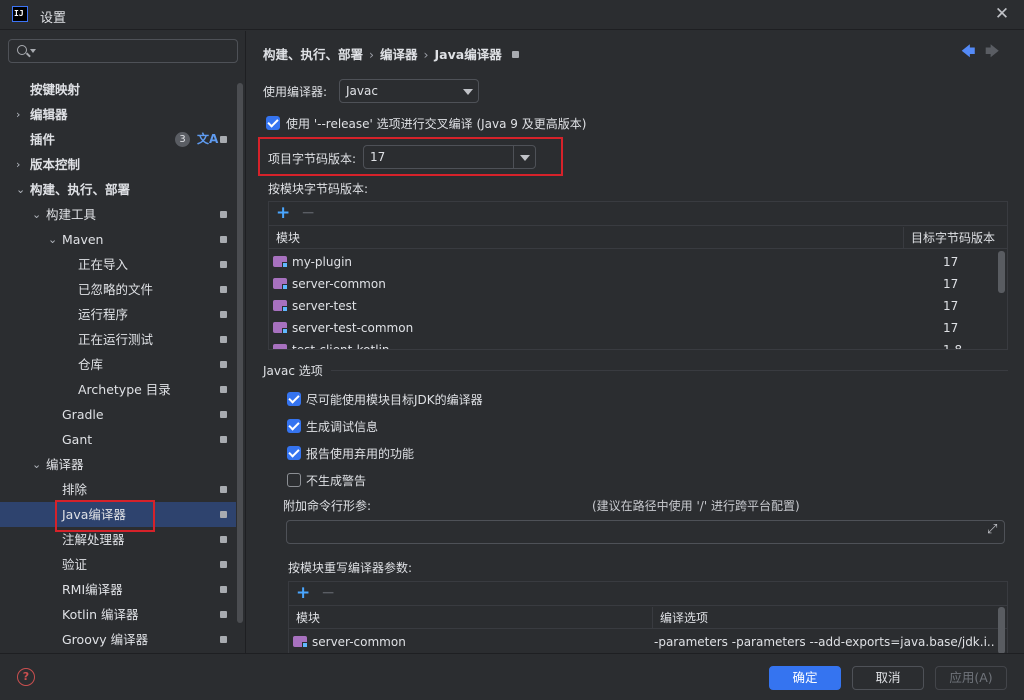 The width and height of the screenshot is (1024, 700). Describe the element at coordinates (953, 346) in the screenshot. I see `target-version: 1.8` at that location.